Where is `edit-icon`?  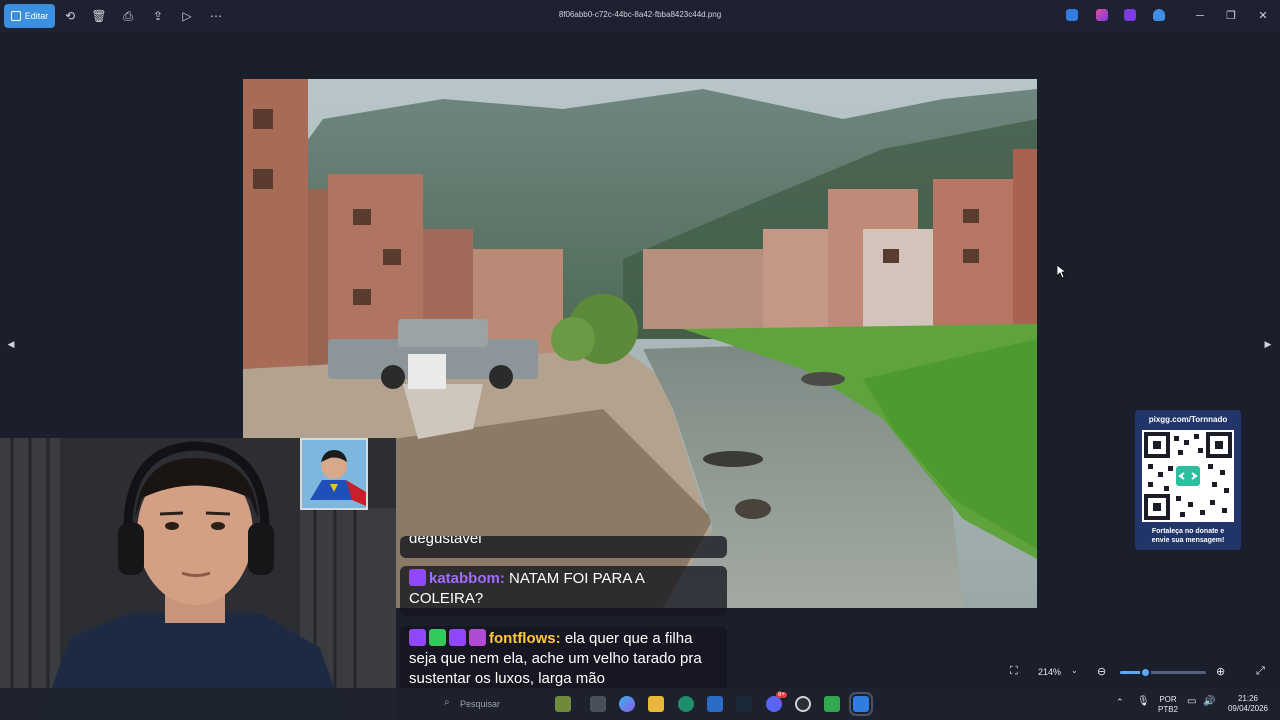
edit-icon is located at coordinates (15, 16).